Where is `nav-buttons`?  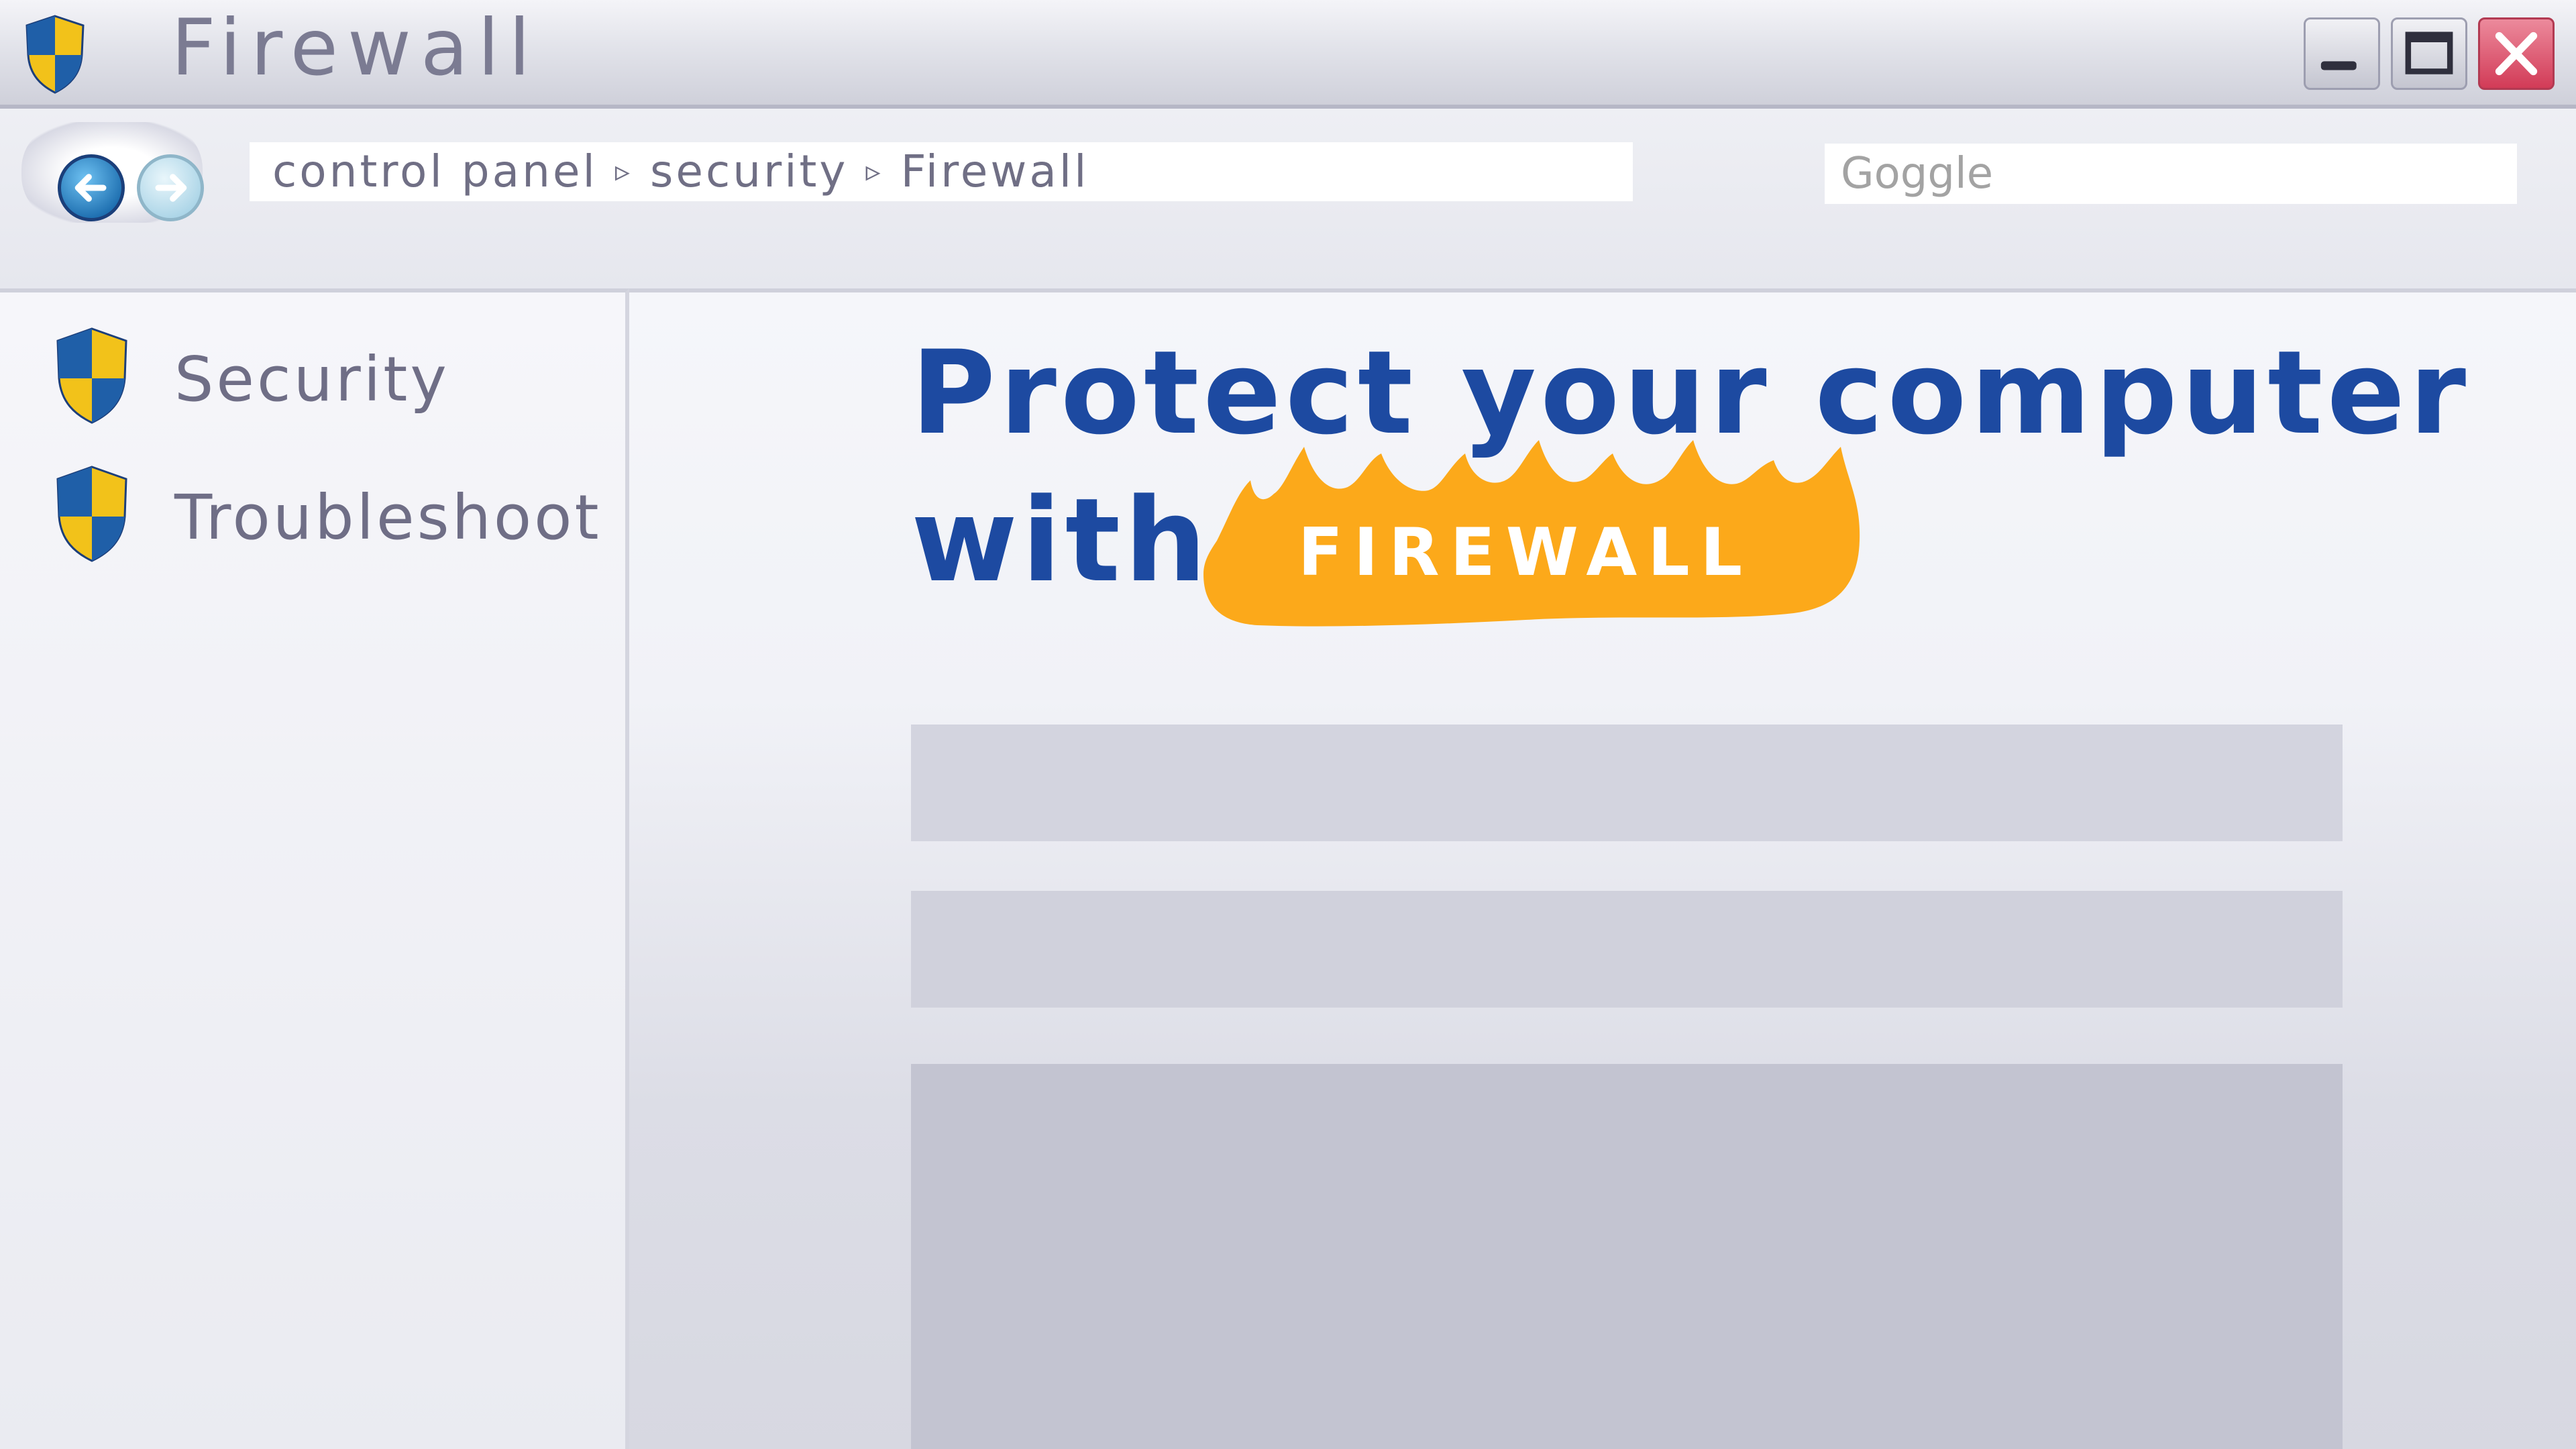
nav-buttons is located at coordinates (112, 172).